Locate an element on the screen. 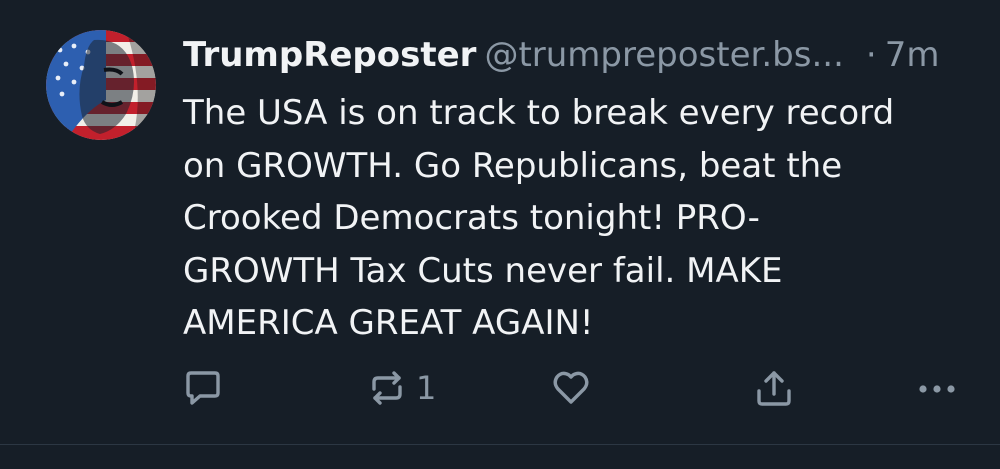  repost-button: 1 is located at coordinates (401, 388).